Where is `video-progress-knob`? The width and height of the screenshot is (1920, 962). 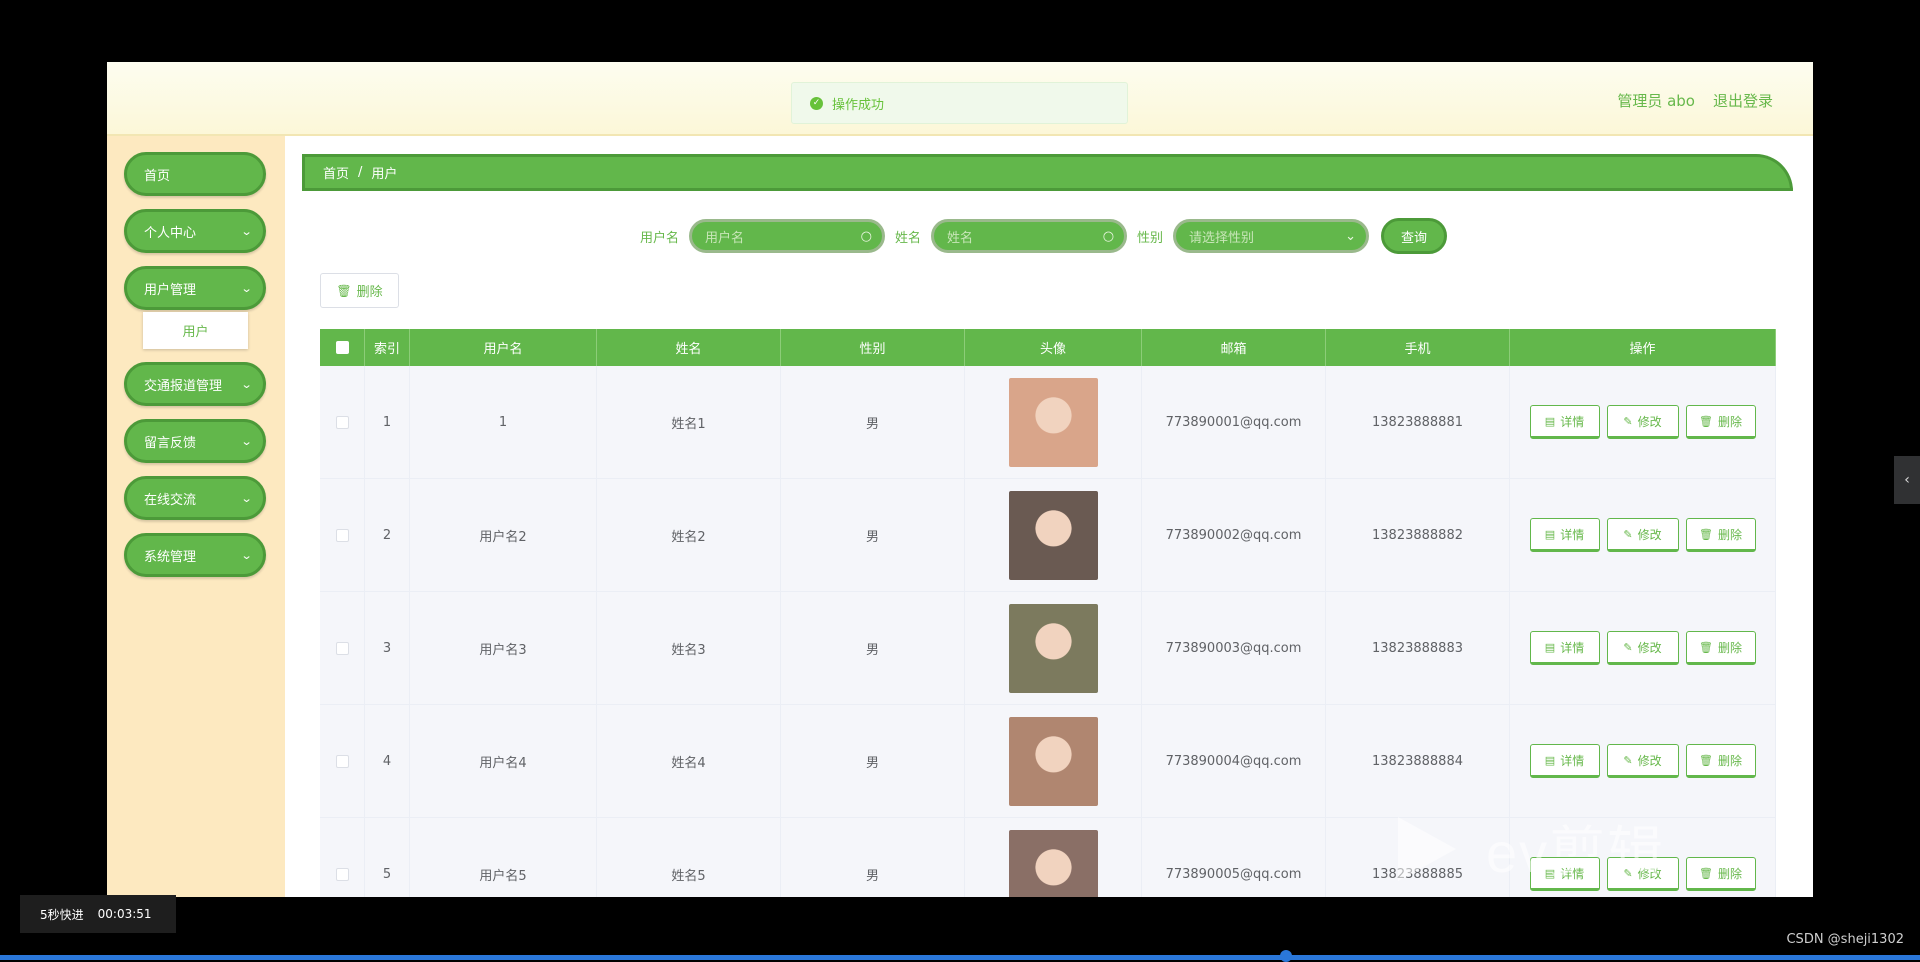
video-progress-knob is located at coordinates (1286, 956).